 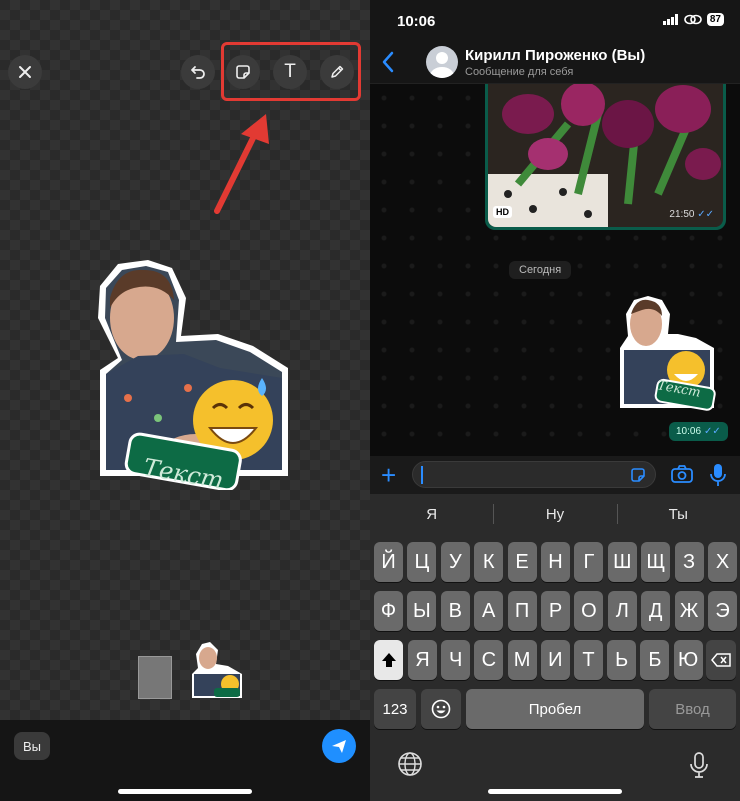 I want to click on send-icon, so click(x=339, y=746).